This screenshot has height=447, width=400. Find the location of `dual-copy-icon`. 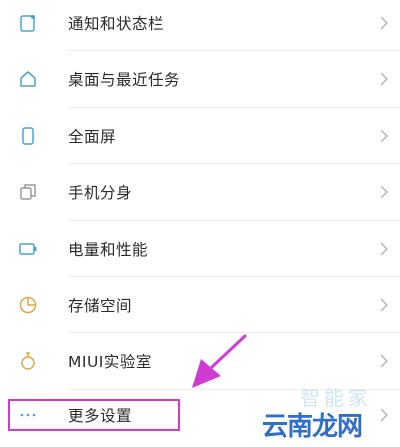

dual-copy-icon is located at coordinates (28, 192).